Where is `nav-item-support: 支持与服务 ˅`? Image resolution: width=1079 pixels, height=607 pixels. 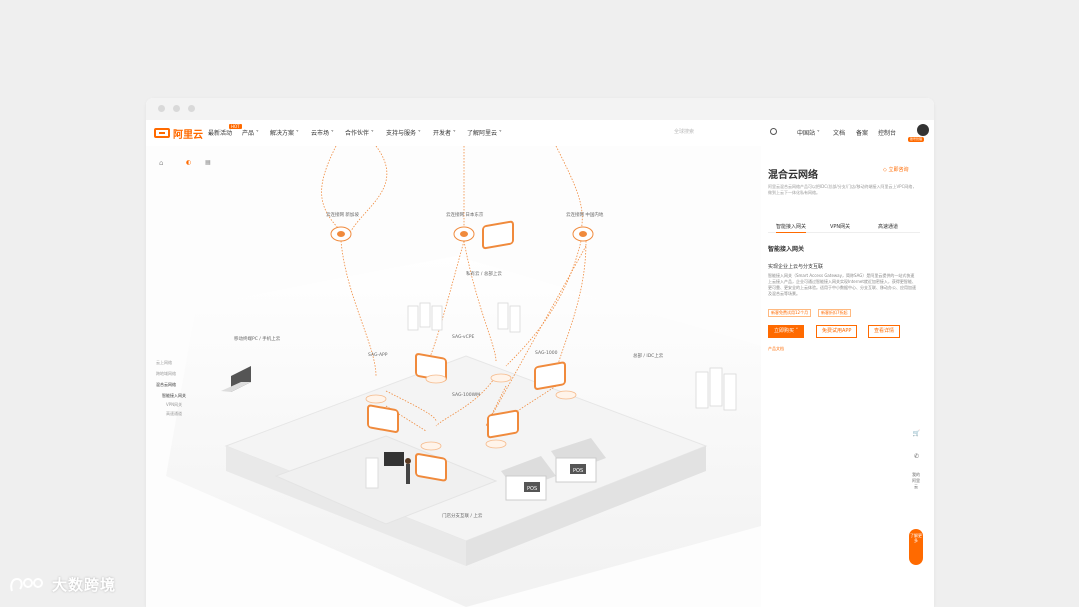 nav-item-support: 支持与服务 ˅ is located at coordinates (403, 132).